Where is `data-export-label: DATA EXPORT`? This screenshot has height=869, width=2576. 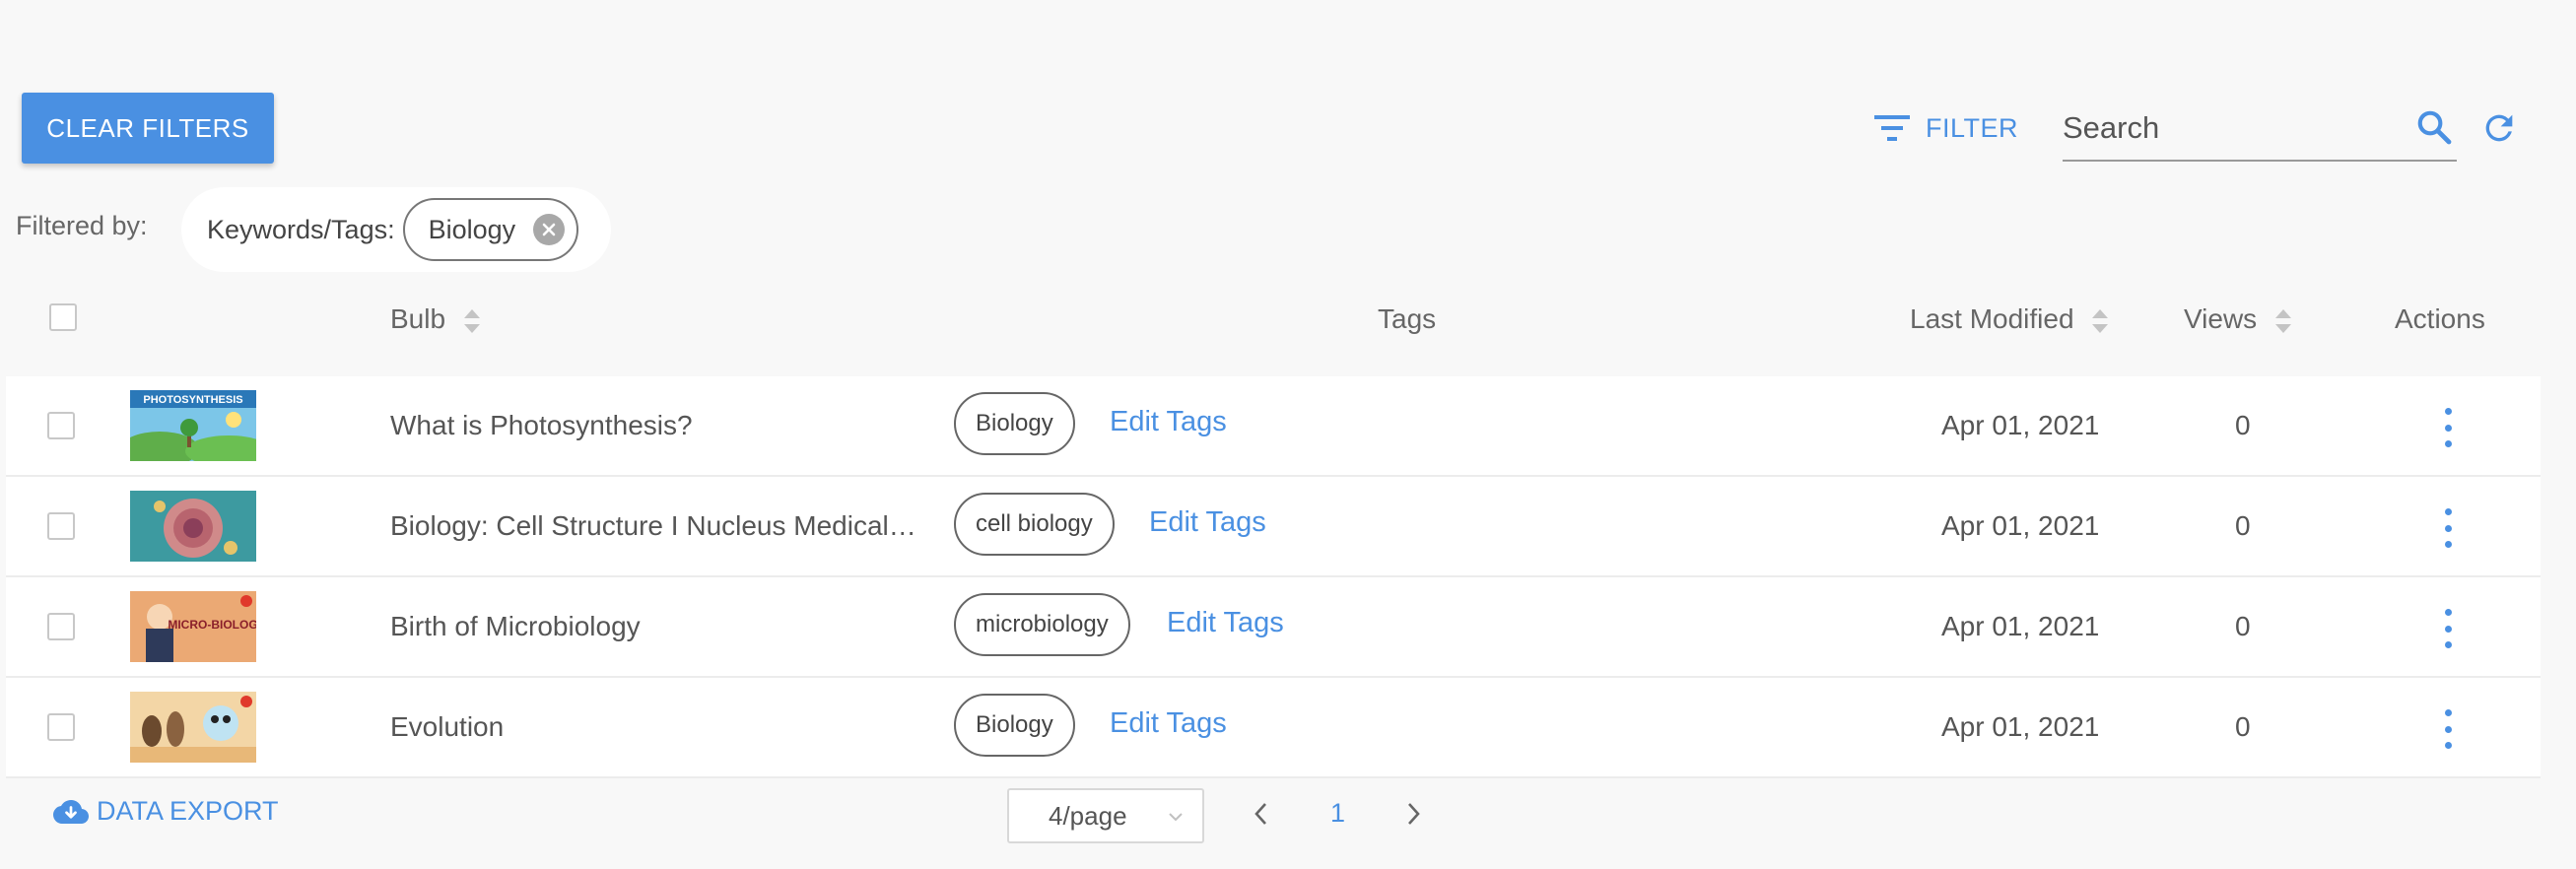 data-export-label: DATA EXPORT is located at coordinates (188, 811).